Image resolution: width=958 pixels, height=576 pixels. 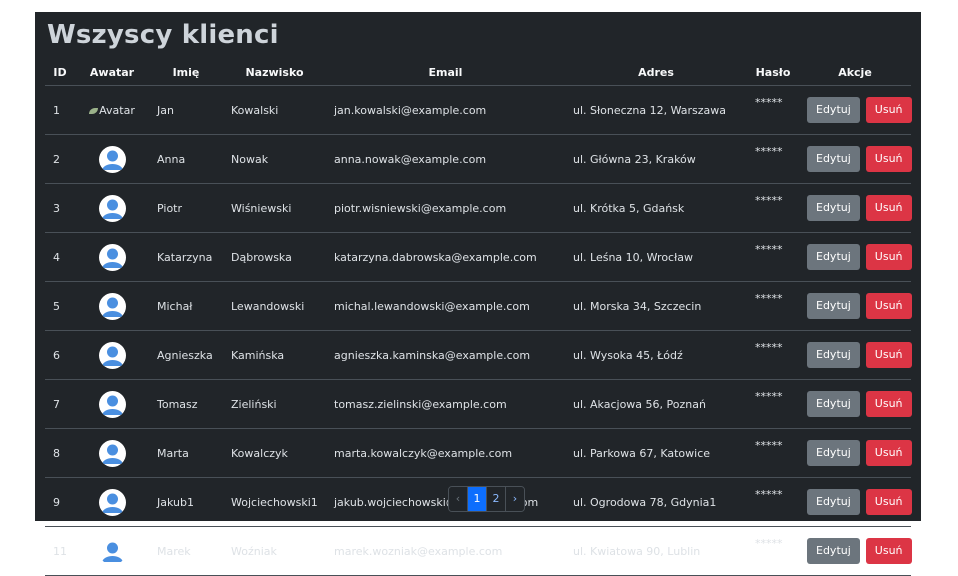 I want to click on cell-id: 3, so click(x=60, y=208).